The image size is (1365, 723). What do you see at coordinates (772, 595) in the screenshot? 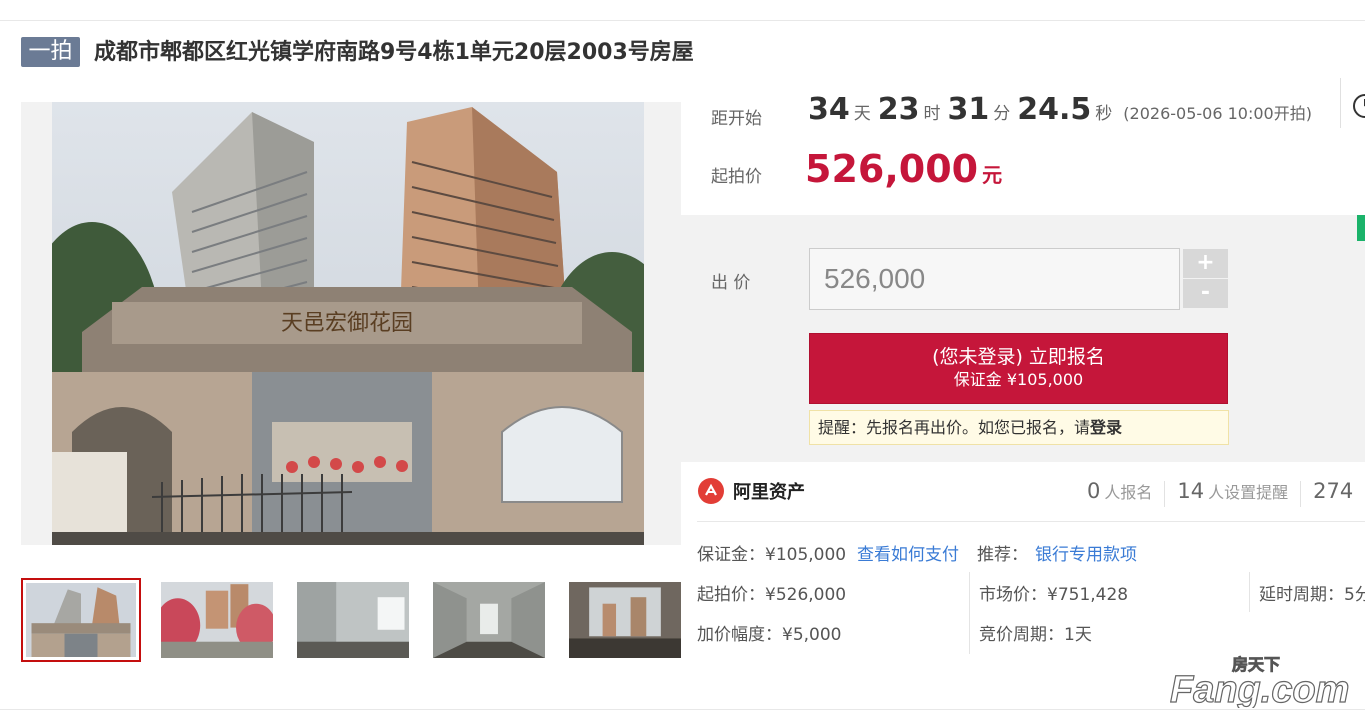
I see `start-price-info: 起拍价：¥526,000` at bounding box center [772, 595].